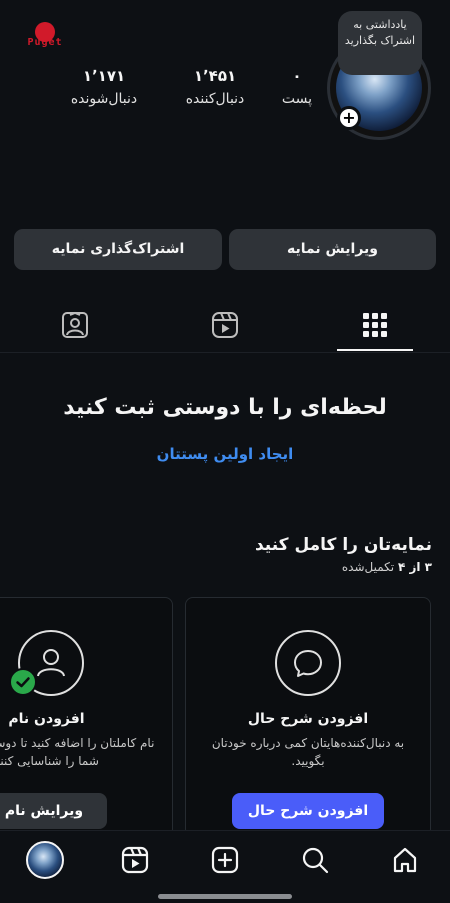 This screenshot has height=903, width=450. I want to click on completed-check-icon, so click(23, 682).